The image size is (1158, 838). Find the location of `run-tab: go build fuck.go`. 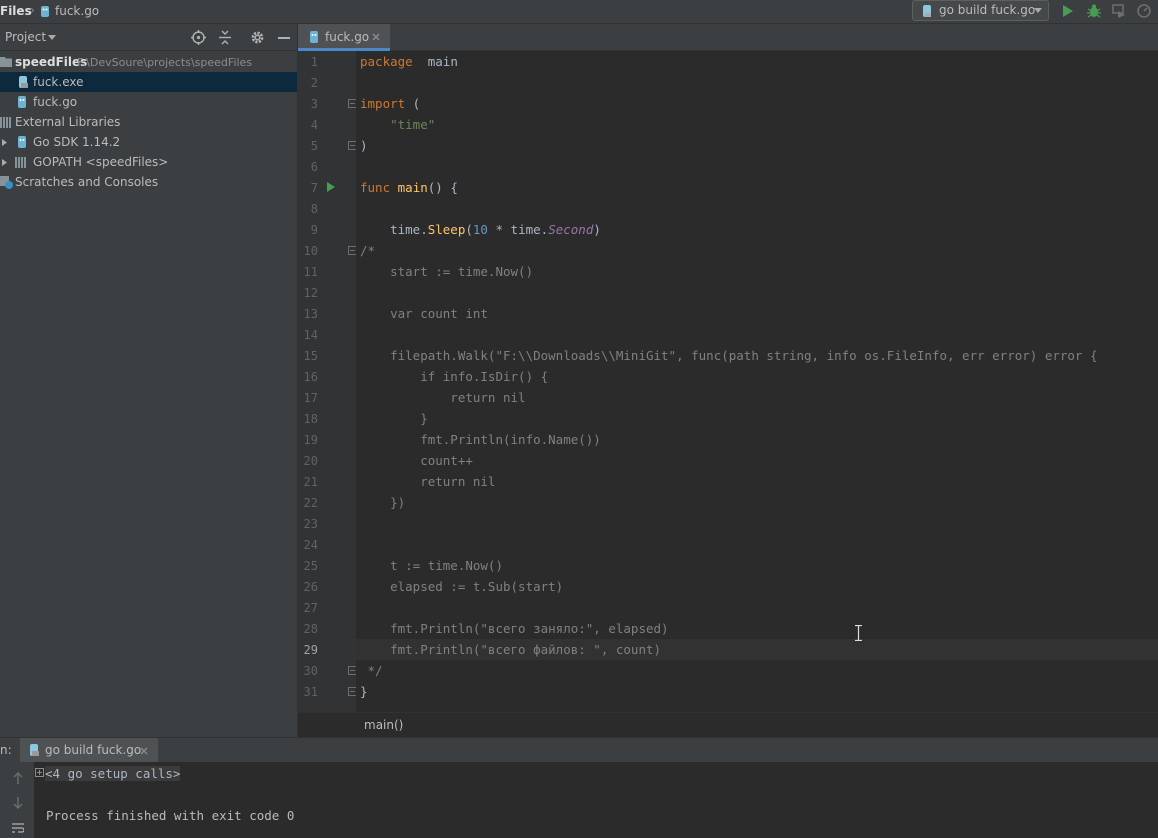

run-tab: go build fuck.go is located at coordinates (89, 750).